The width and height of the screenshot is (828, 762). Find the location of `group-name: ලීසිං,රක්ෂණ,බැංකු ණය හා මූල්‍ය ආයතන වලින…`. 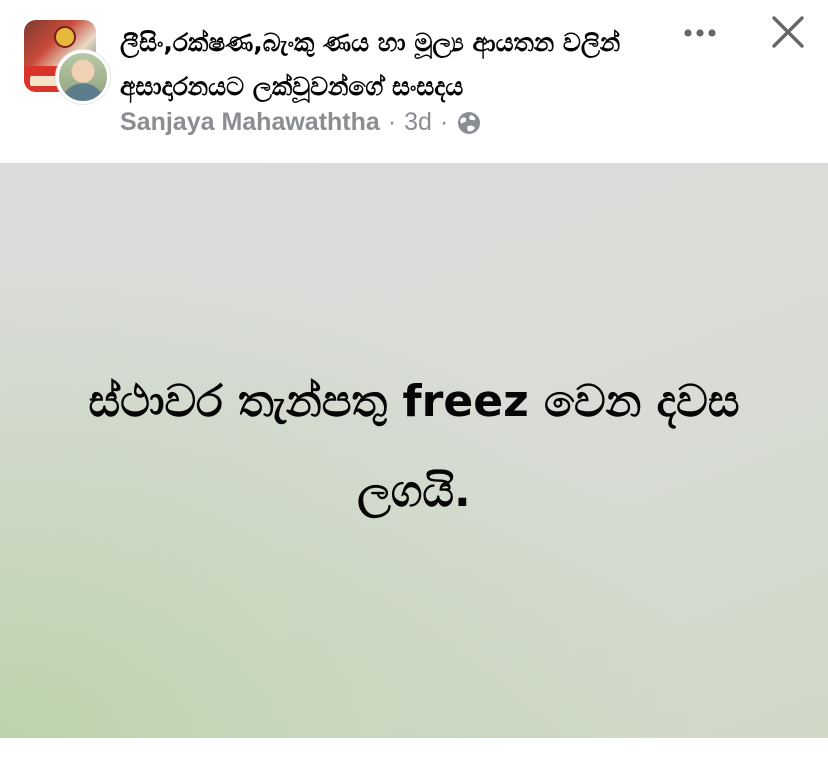

group-name: ලීසිං,රක්ෂණ,බැංකු ණය හා මූල්‍ය ආයතන වලින… is located at coordinates (370, 43).